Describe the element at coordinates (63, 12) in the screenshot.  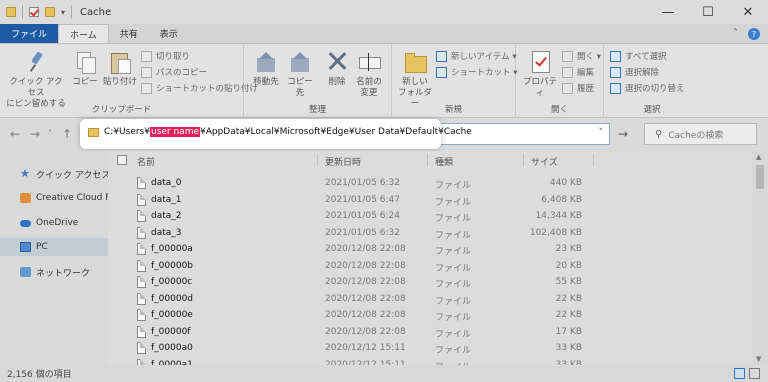
I see `quick-access-dropdown-icon: ▾` at that location.